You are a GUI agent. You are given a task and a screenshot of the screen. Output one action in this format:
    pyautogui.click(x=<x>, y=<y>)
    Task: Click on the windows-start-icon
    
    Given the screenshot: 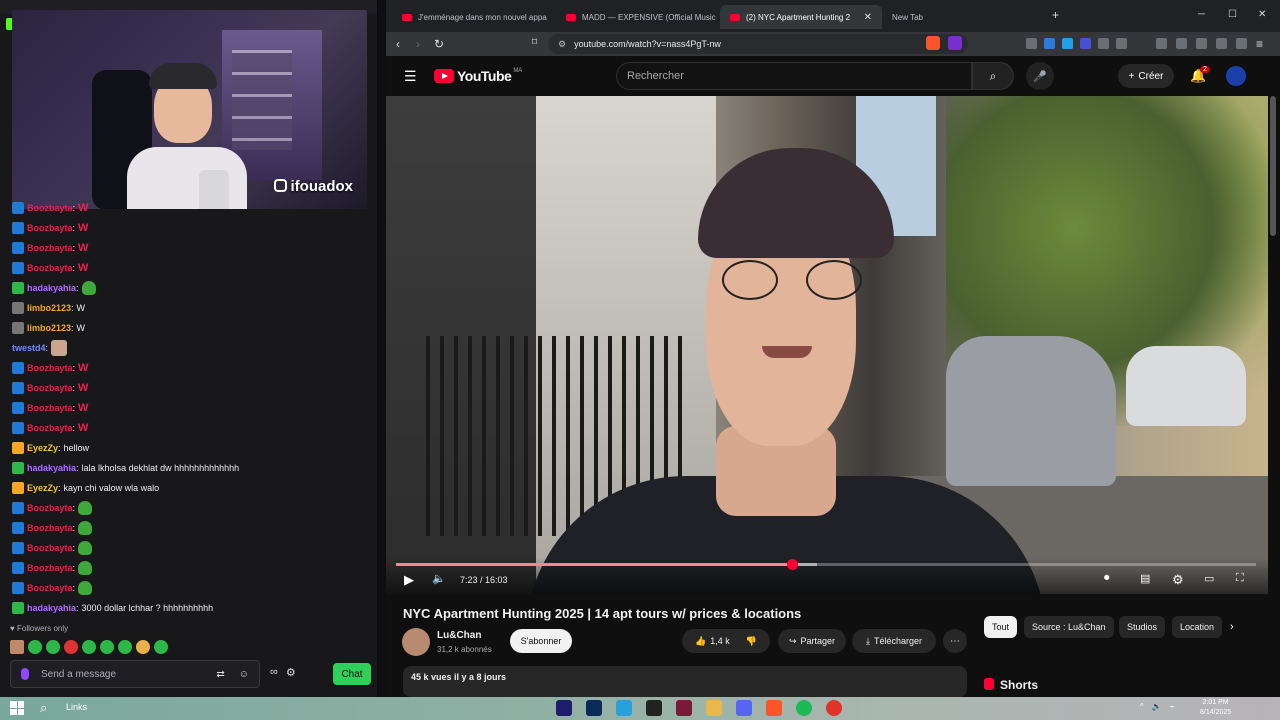 What is the action you would take?
    pyautogui.click(x=17, y=708)
    